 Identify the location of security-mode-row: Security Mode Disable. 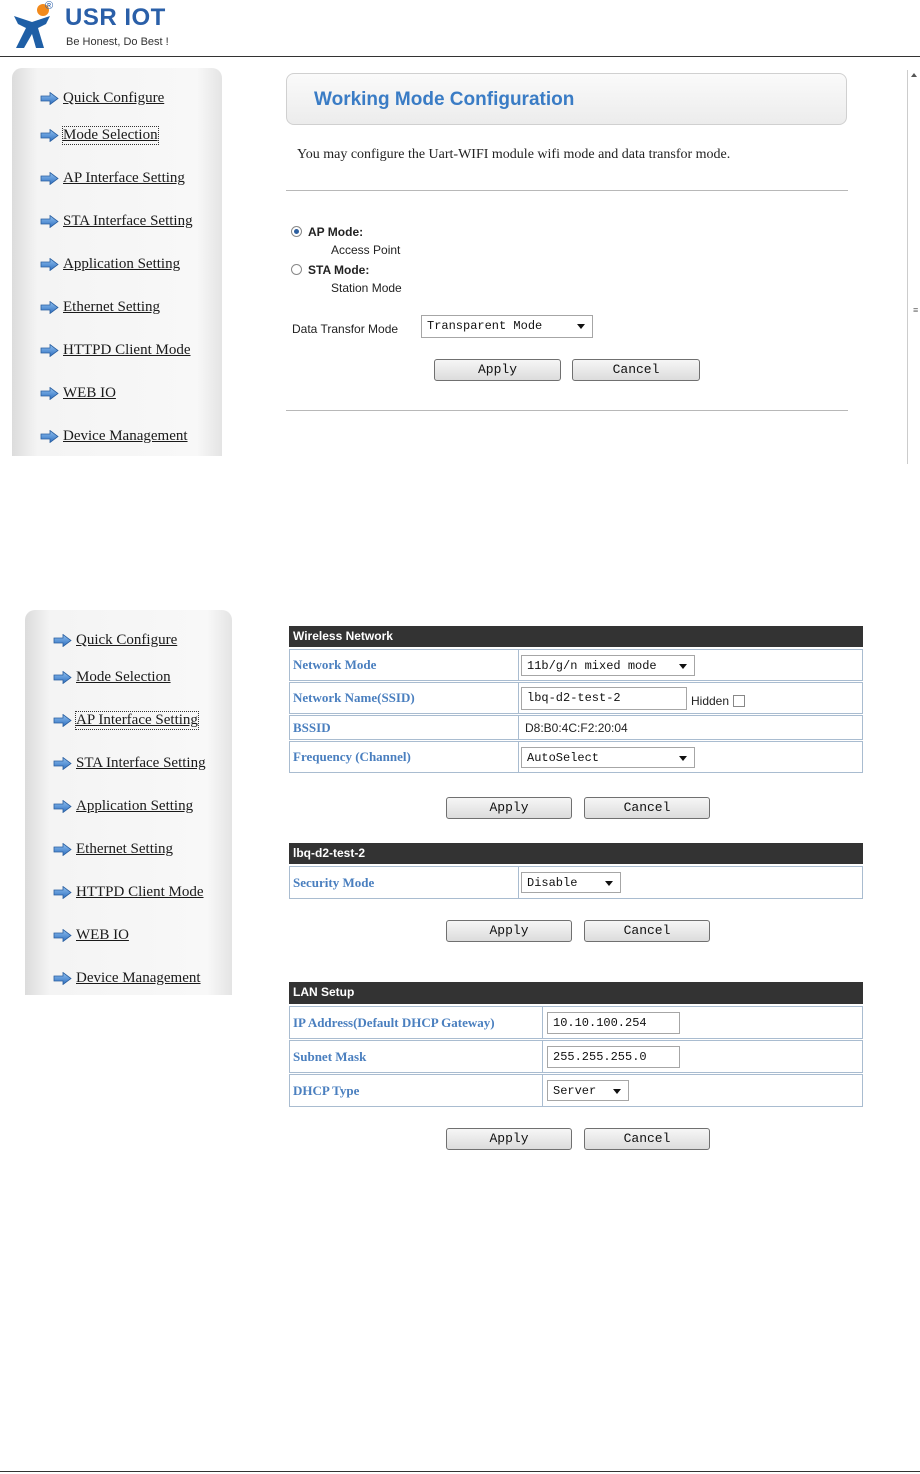
(576, 882).